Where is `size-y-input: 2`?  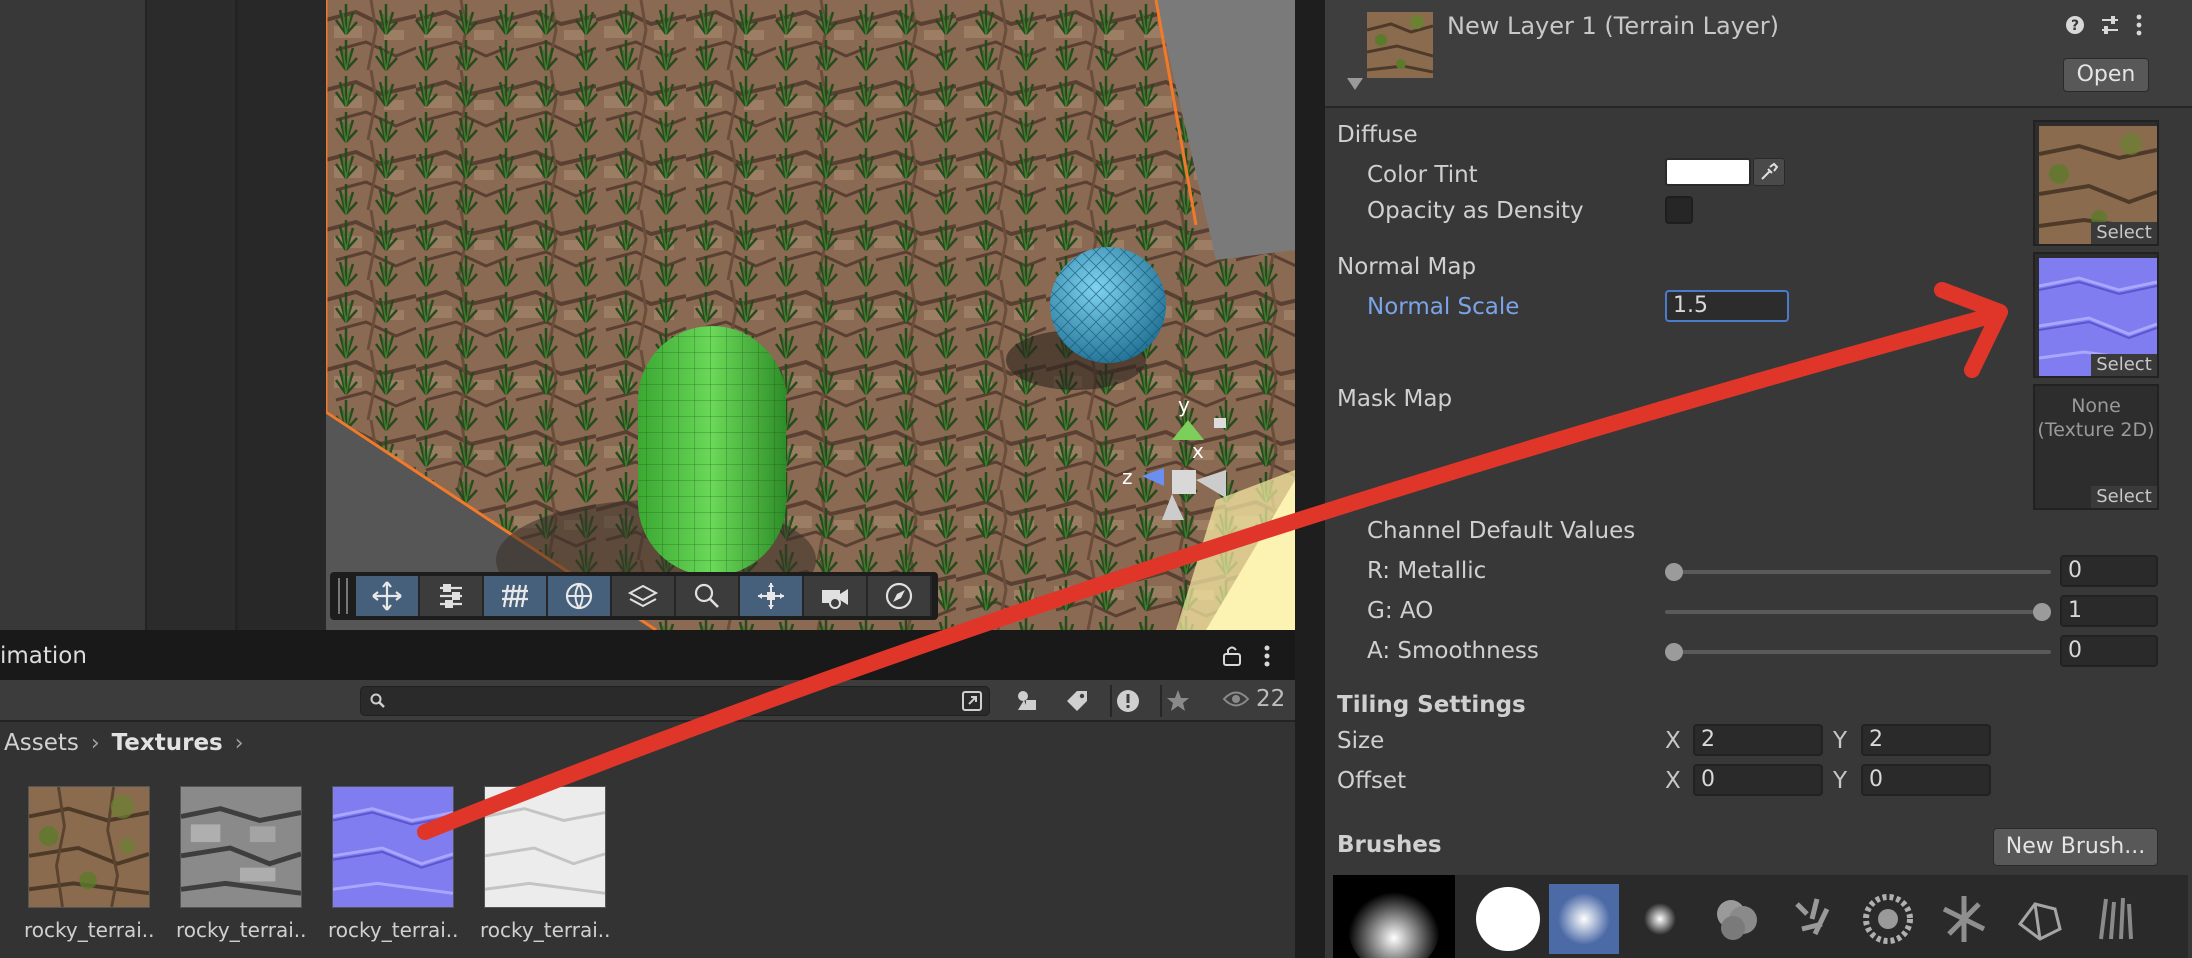 size-y-input: 2 is located at coordinates (1926, 740).